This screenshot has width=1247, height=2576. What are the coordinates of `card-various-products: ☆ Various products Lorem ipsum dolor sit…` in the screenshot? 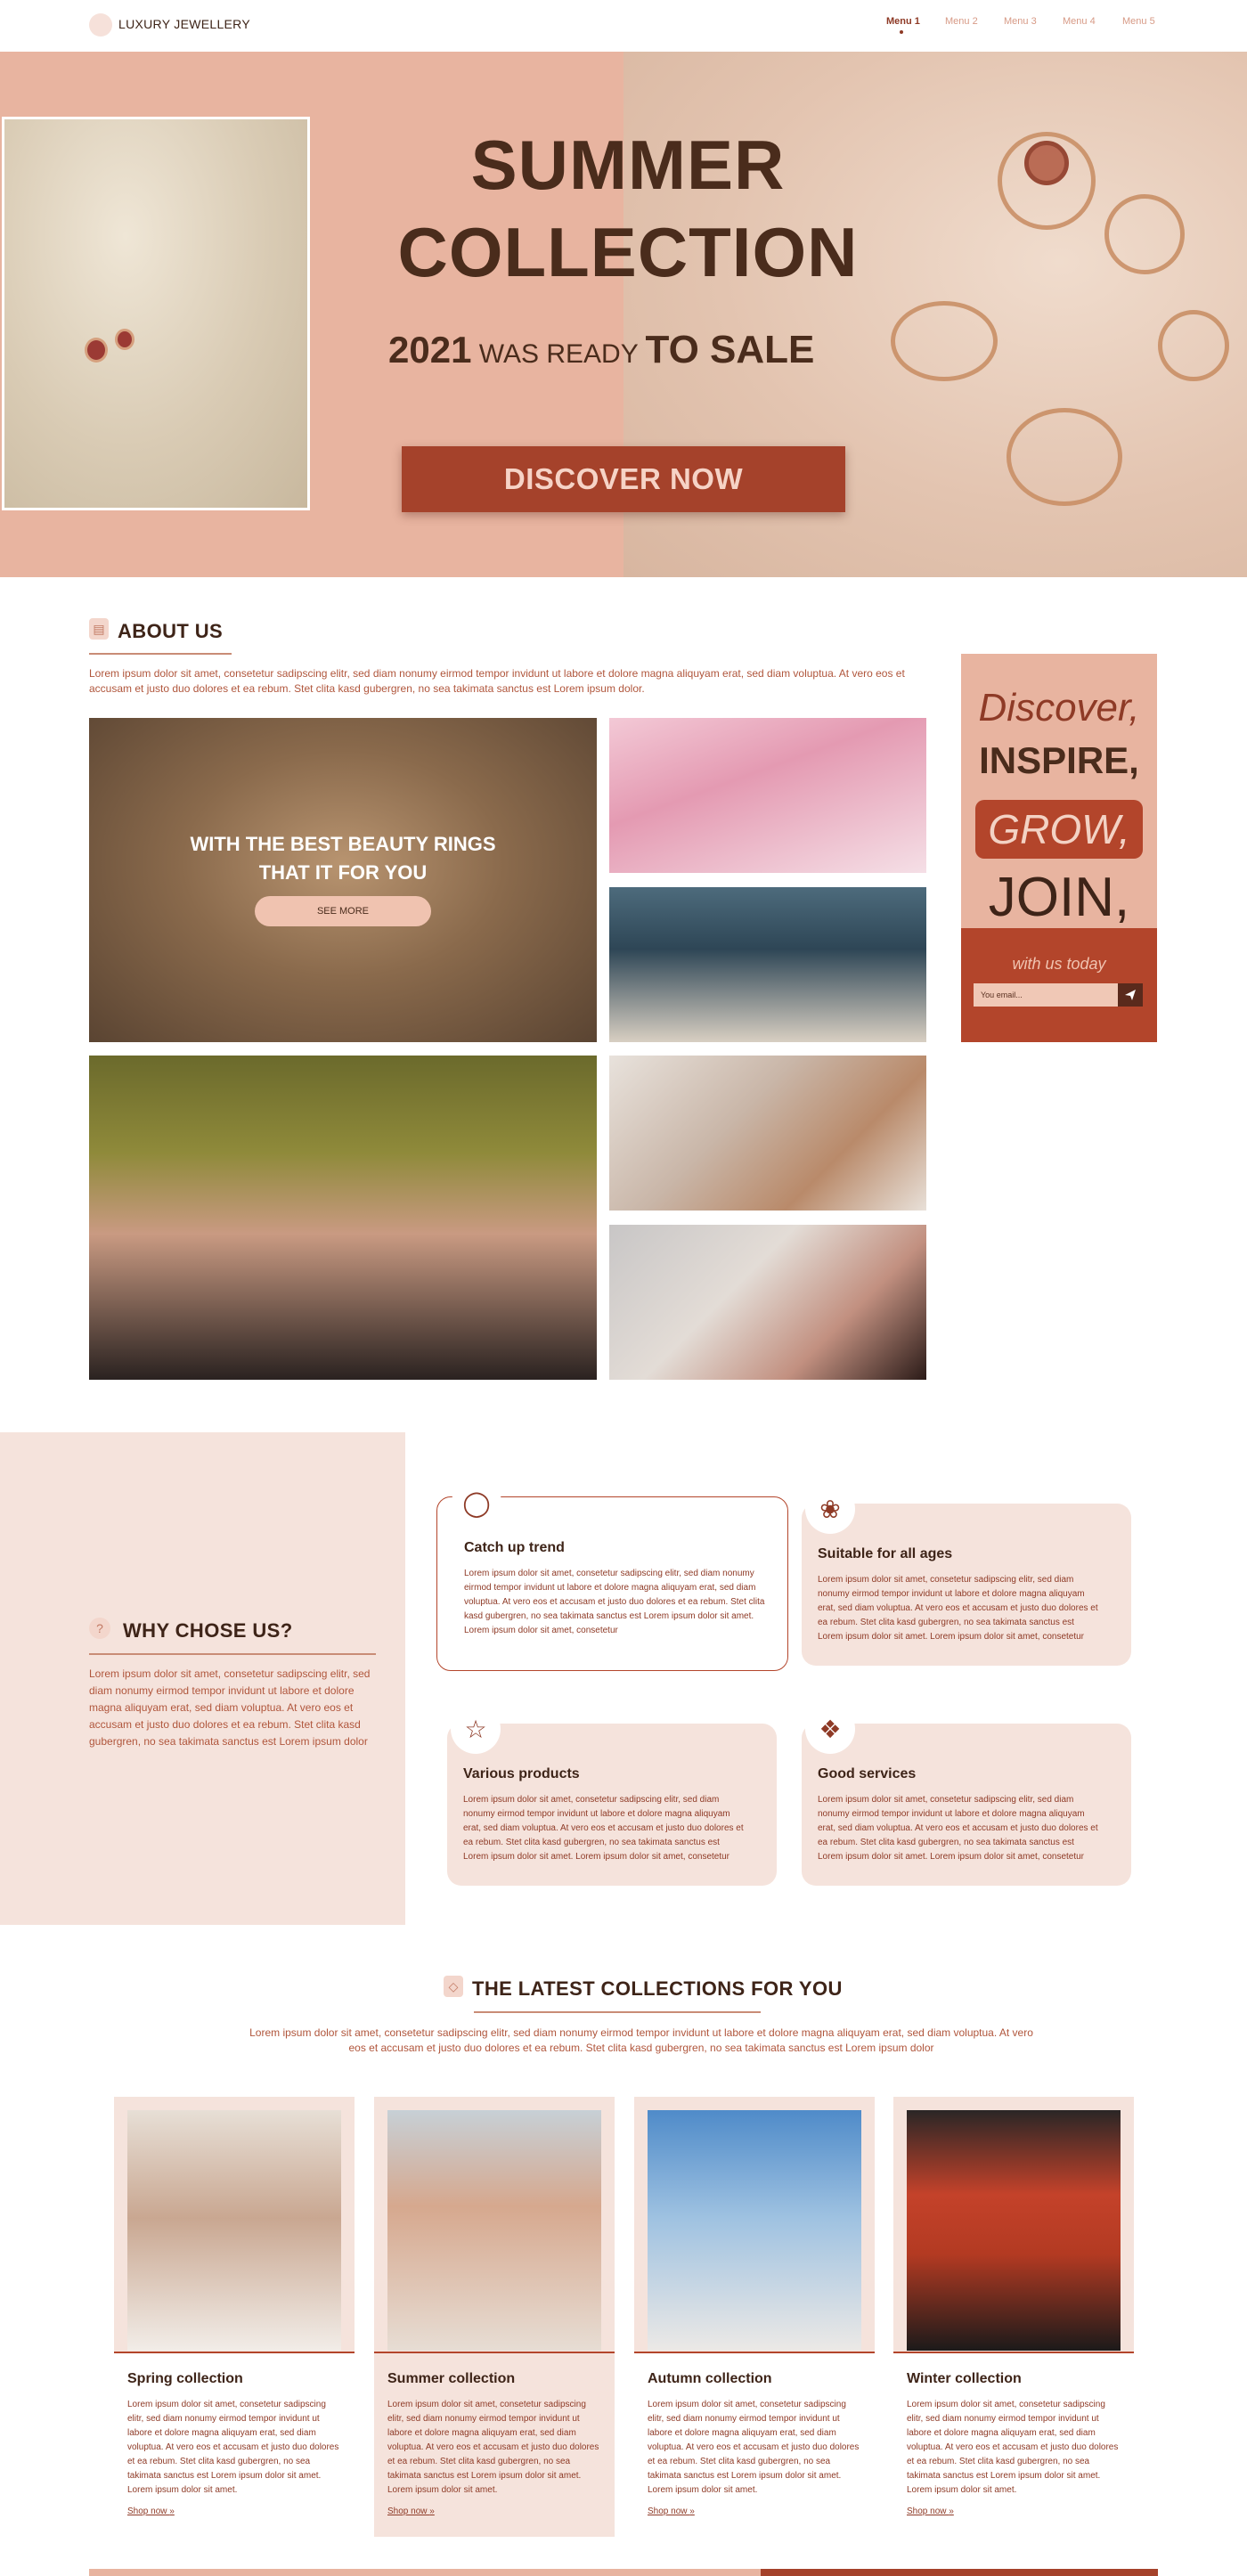 It's located at (612, 1795).